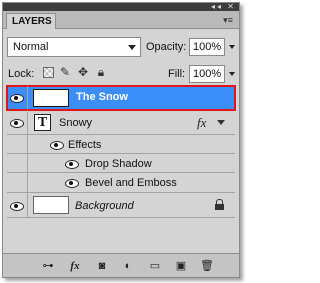 This screenshot has height=283, width=320. Describe the element at coordinates (128, 266) in the screenshot. I see `adjustment-icon: ◐` at that location.